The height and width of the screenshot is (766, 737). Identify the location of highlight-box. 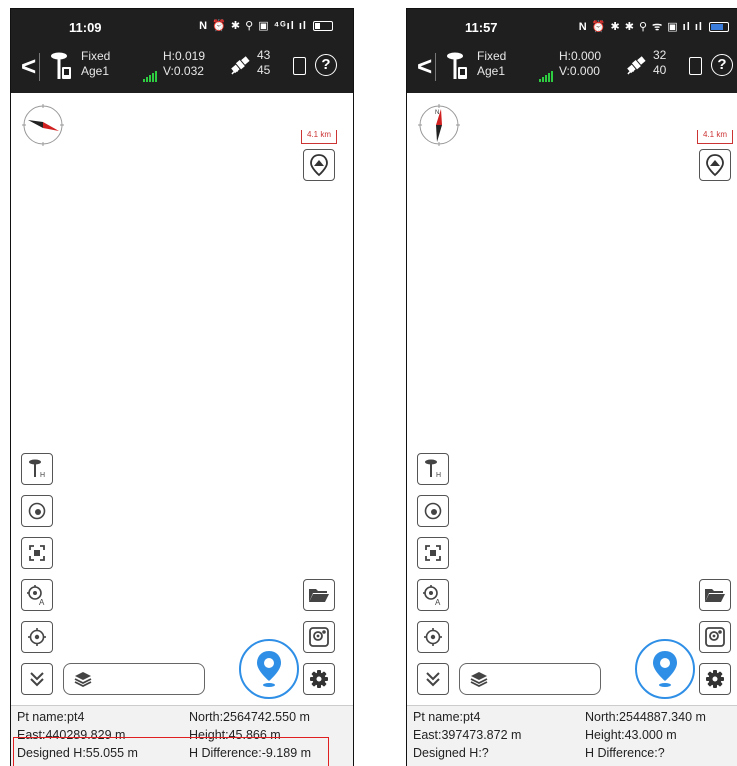
(171, 751).